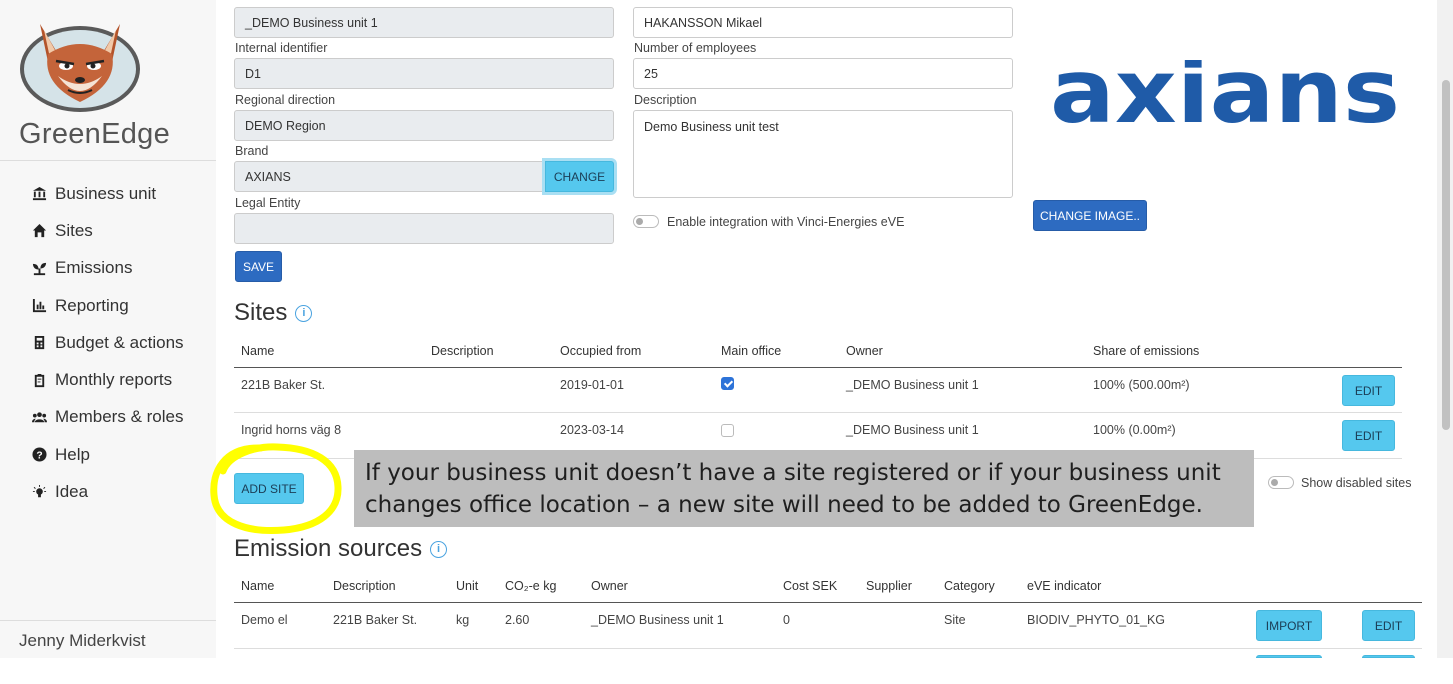  What do you see at coordinates (592, 430) in the screenshot?
I see `site-occupied: 2023-03-14` at bounding box center [592, 430].